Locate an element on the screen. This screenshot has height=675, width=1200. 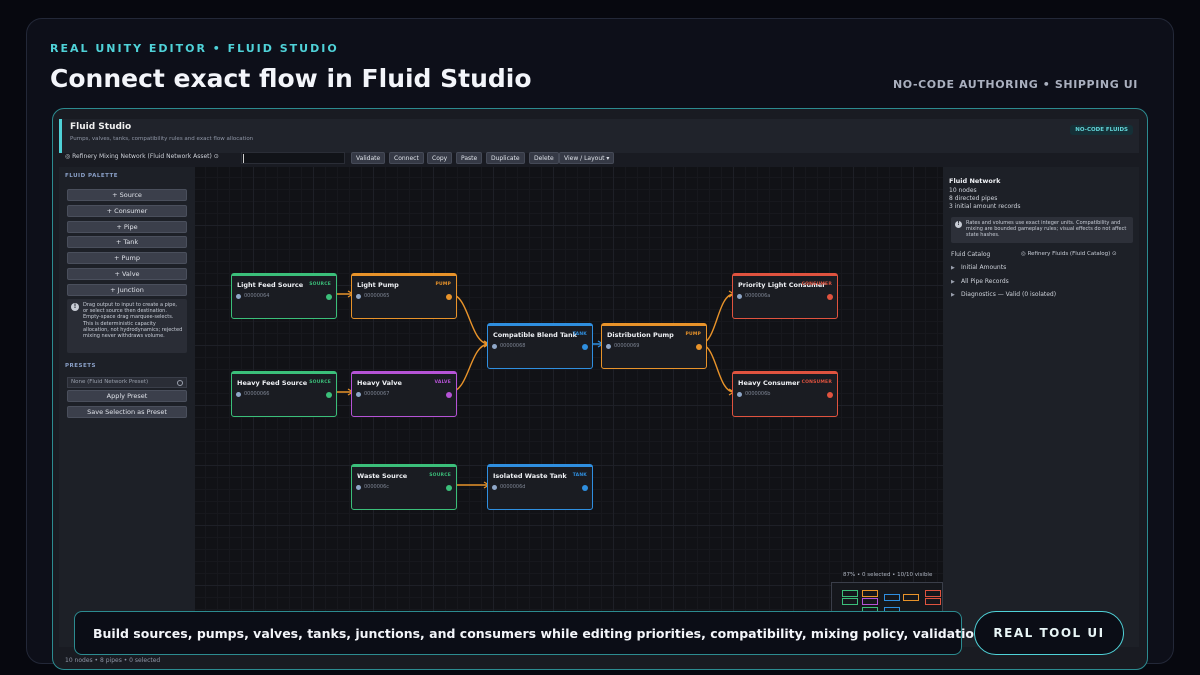
node-compatible-blend-tank: Compatible Blend Tank TANK 00000068 is located at coordinates (540, 346).